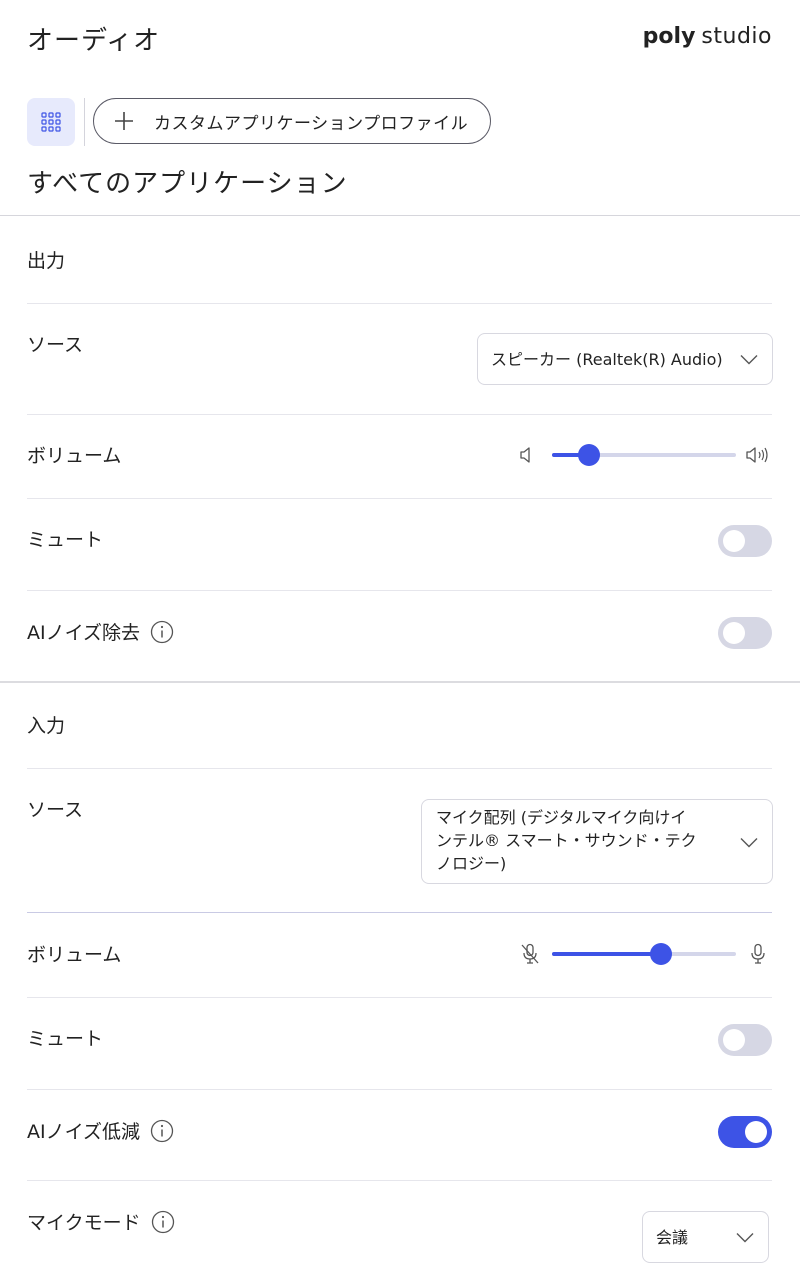 The height and width of the screenshot is (1288, 800). I want to click on slider-fill, so click(606, 954).